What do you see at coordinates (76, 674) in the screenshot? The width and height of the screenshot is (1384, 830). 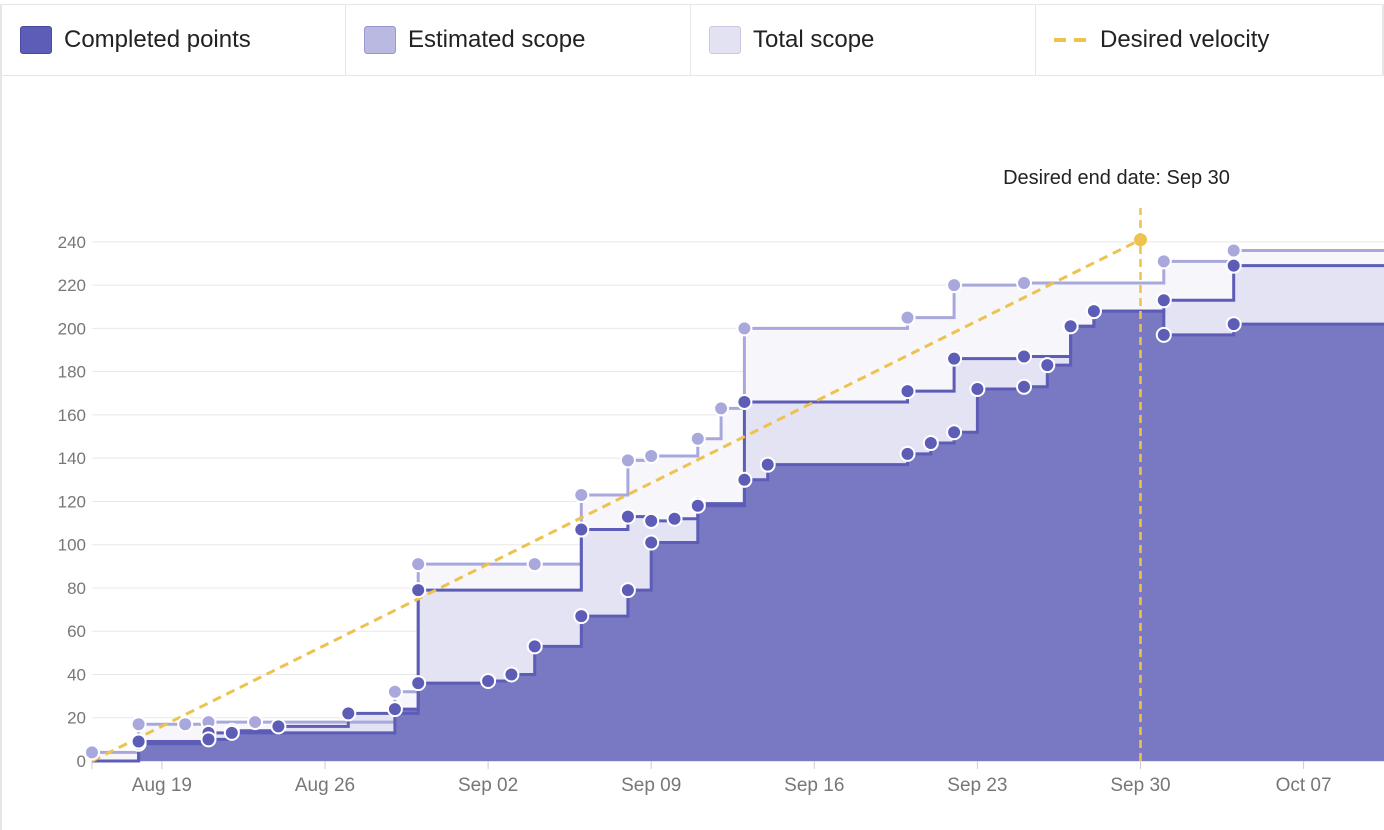 I see `y-tick-label: 40` at bounding box center [76, 674].